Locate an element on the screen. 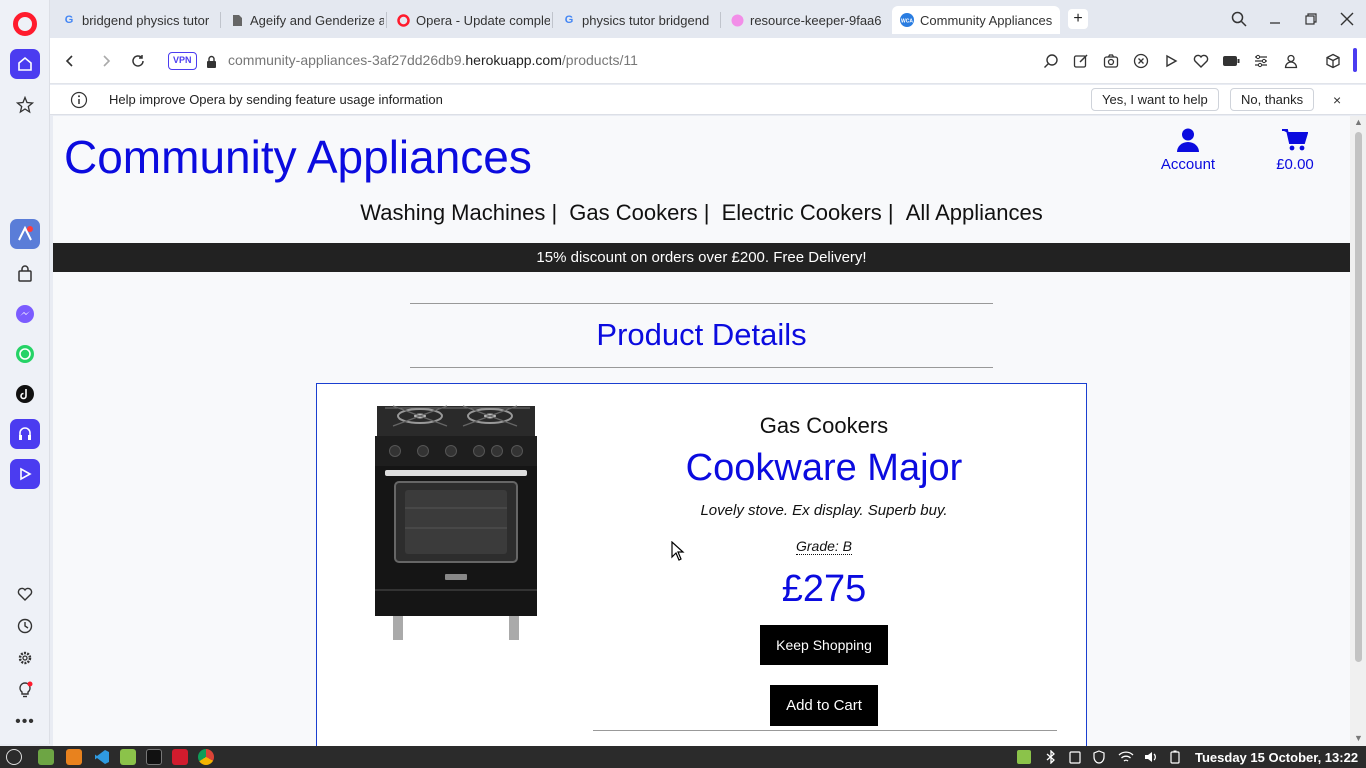  page-scrollbar: ▲ ▼ is located at coordinates (1358, 431).